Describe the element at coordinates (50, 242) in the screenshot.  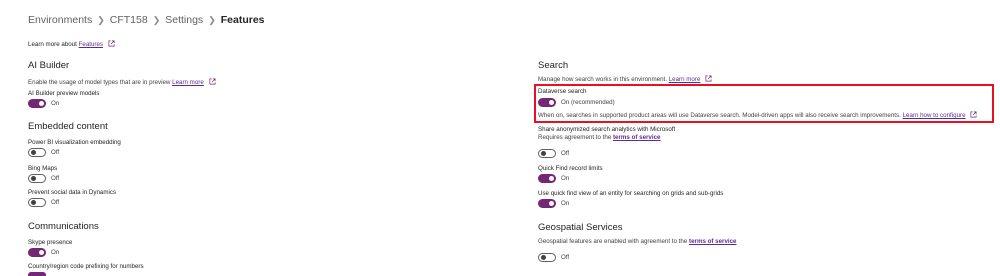
I see `skype-label: Skype presence` at that location.